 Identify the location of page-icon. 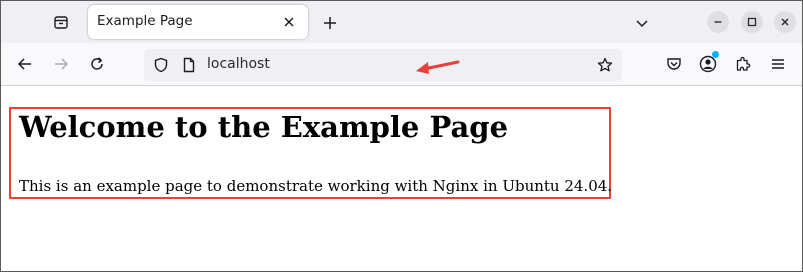
(189, 65).